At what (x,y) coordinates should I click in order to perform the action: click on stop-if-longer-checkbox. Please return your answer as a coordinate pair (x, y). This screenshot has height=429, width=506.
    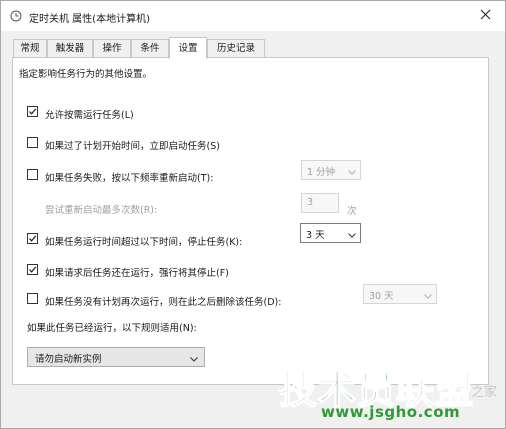
    Looking at the image, I should click on (32, 238).